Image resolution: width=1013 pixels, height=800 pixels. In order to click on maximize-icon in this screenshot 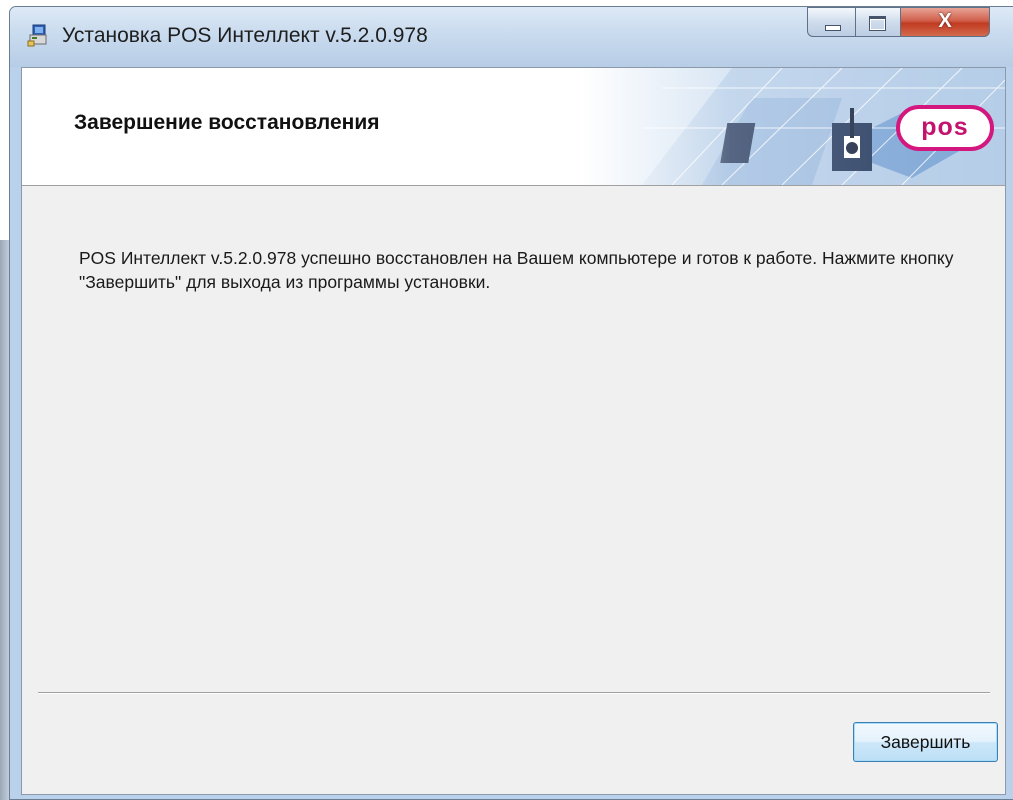, I will do `click(877, 23)`.